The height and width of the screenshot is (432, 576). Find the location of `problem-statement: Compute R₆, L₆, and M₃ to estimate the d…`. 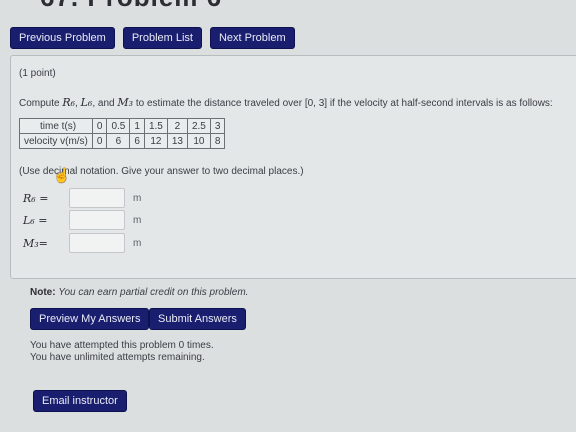

problem-statement: Compute R₆, L₆, and M₃ to estimate the d… is located at coordinates (286, 102).